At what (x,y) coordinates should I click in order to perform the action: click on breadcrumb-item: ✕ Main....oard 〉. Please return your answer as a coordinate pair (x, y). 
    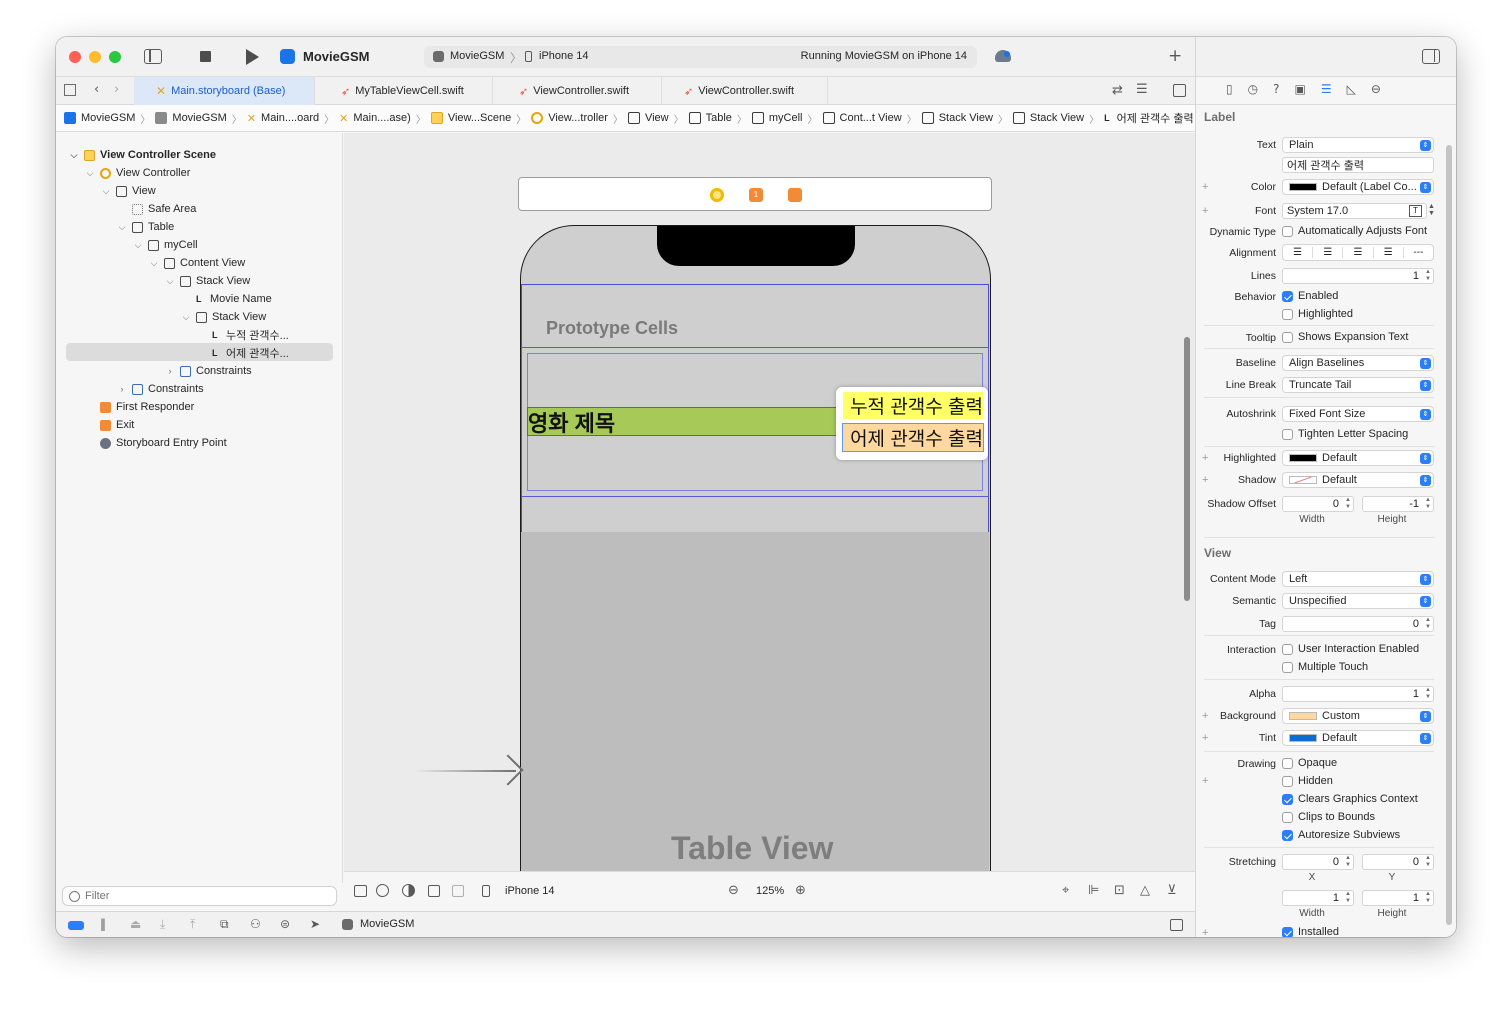
    Looking at the image, I should click on (293, 118).